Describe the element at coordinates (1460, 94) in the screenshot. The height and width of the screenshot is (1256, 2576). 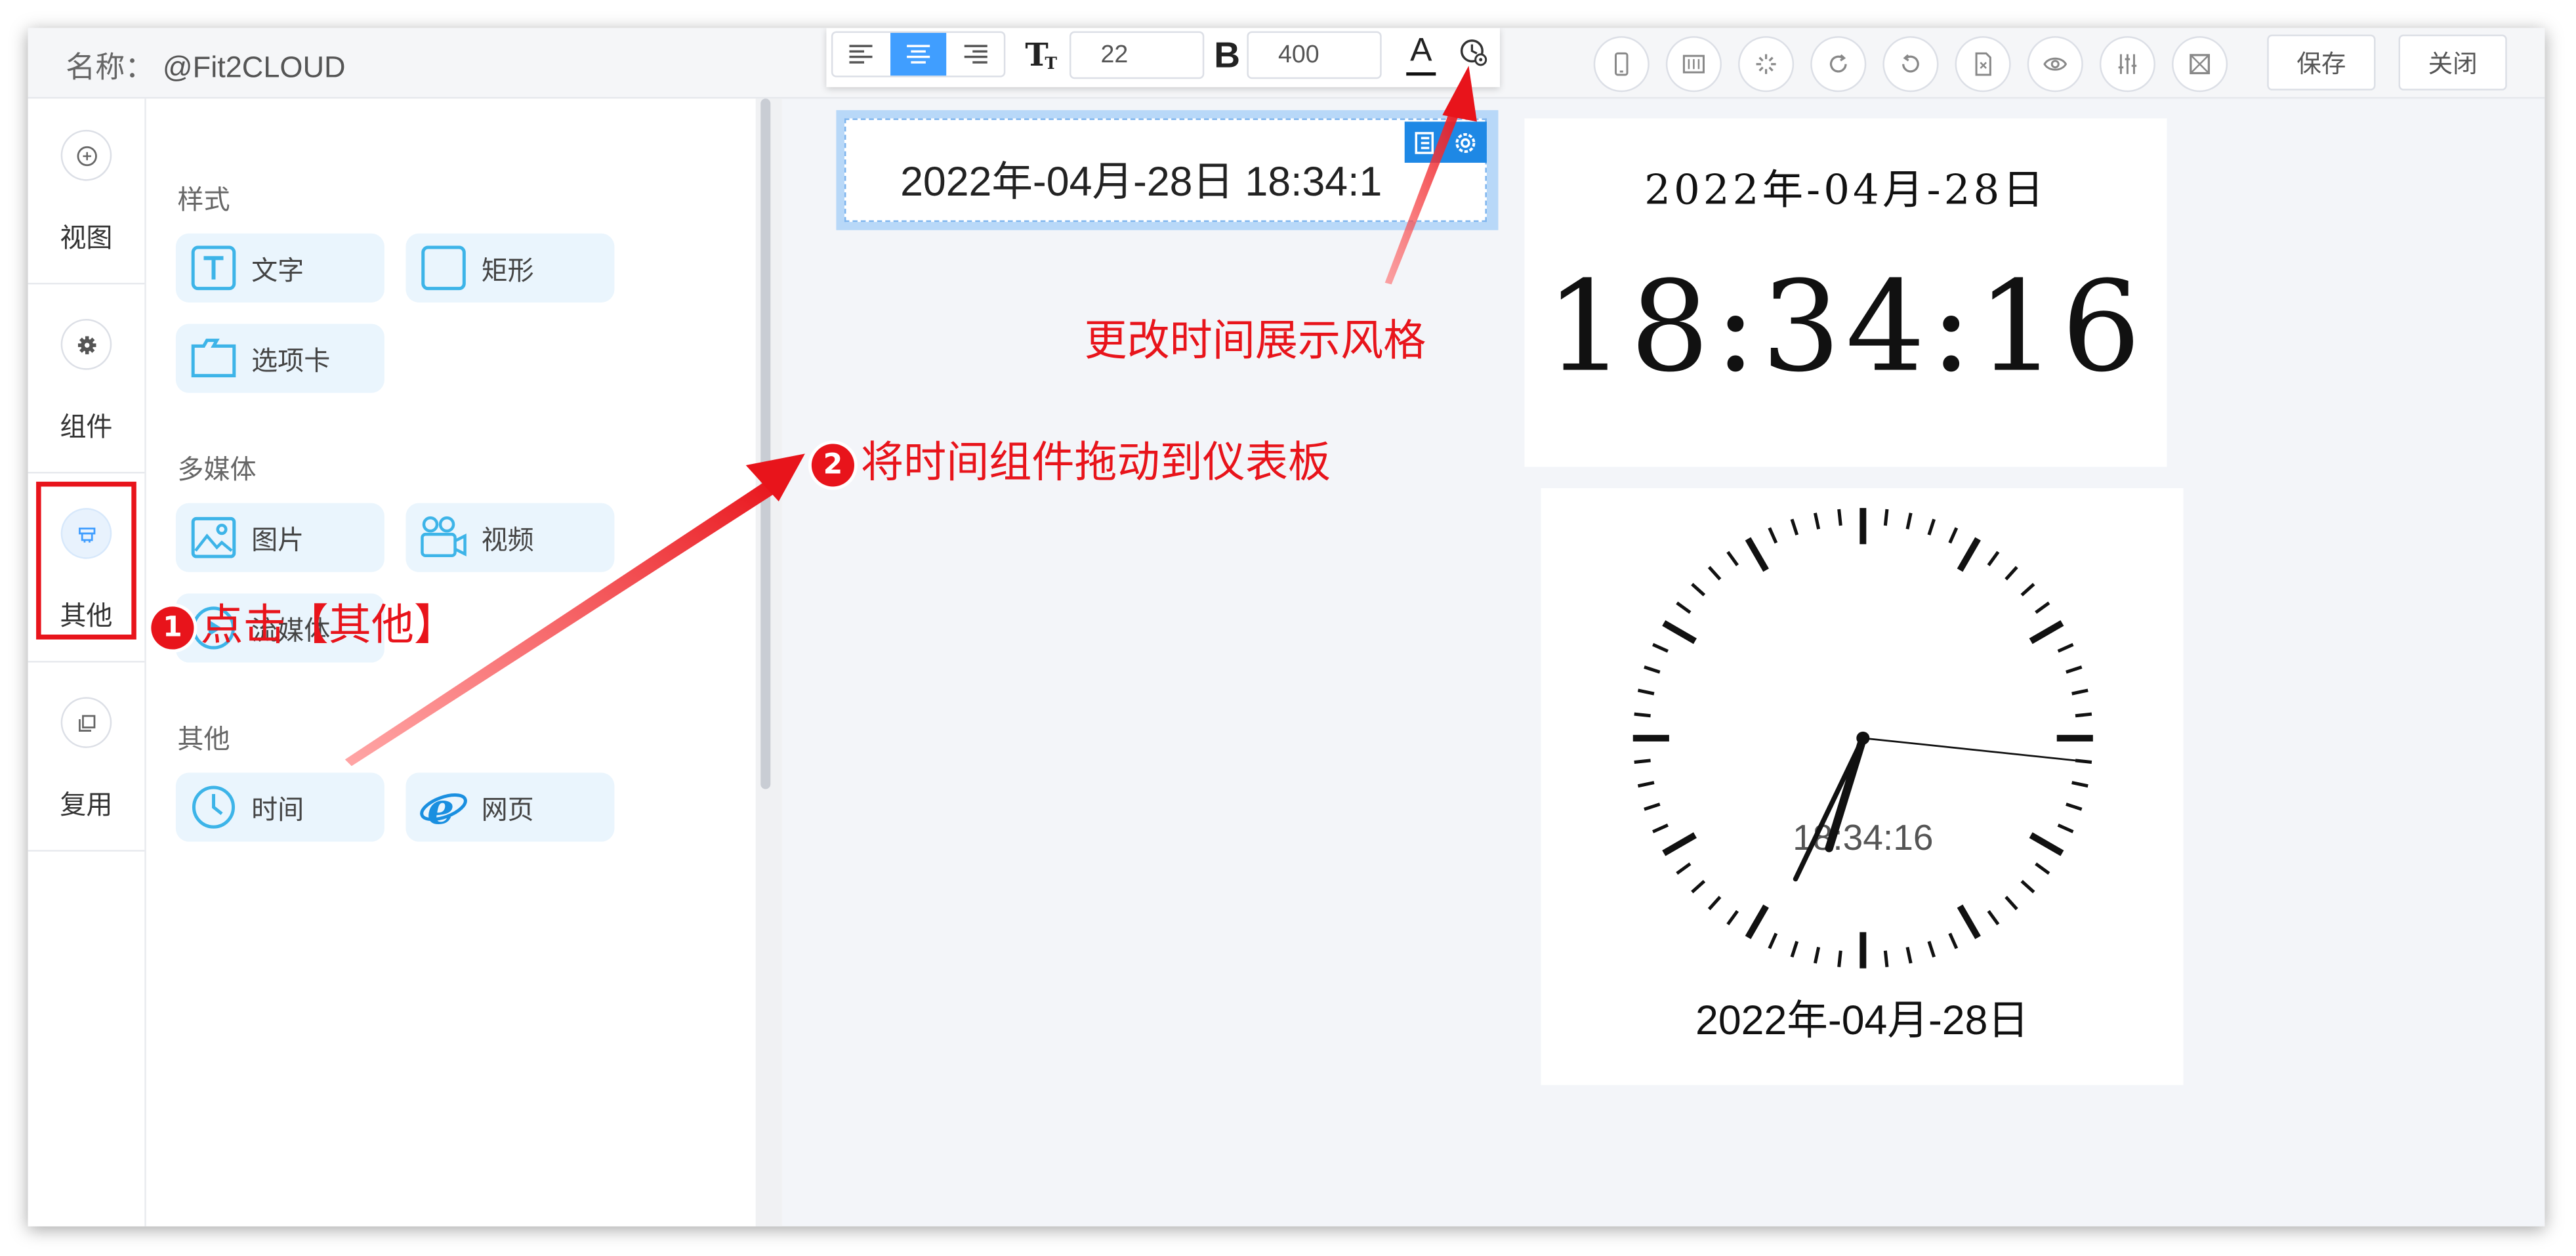
I see `style-arrow-head` at that location.